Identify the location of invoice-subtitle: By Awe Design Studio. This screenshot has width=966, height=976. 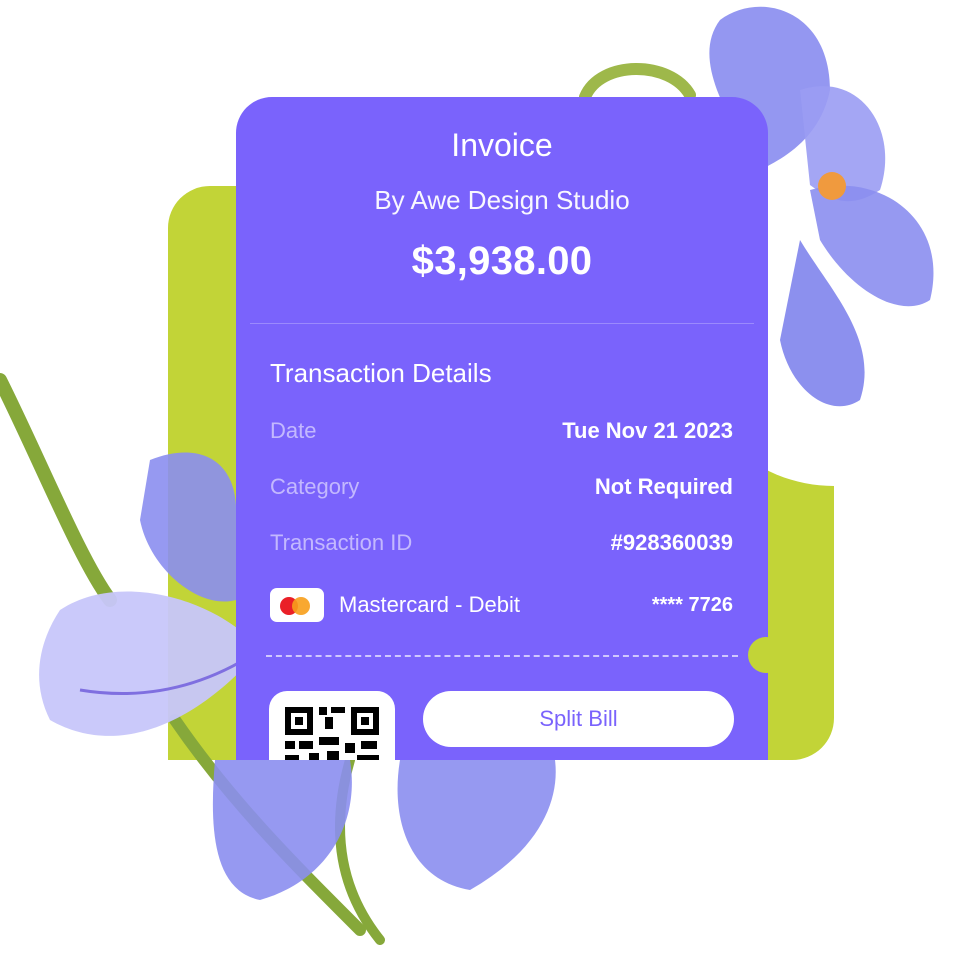
(502, 200).